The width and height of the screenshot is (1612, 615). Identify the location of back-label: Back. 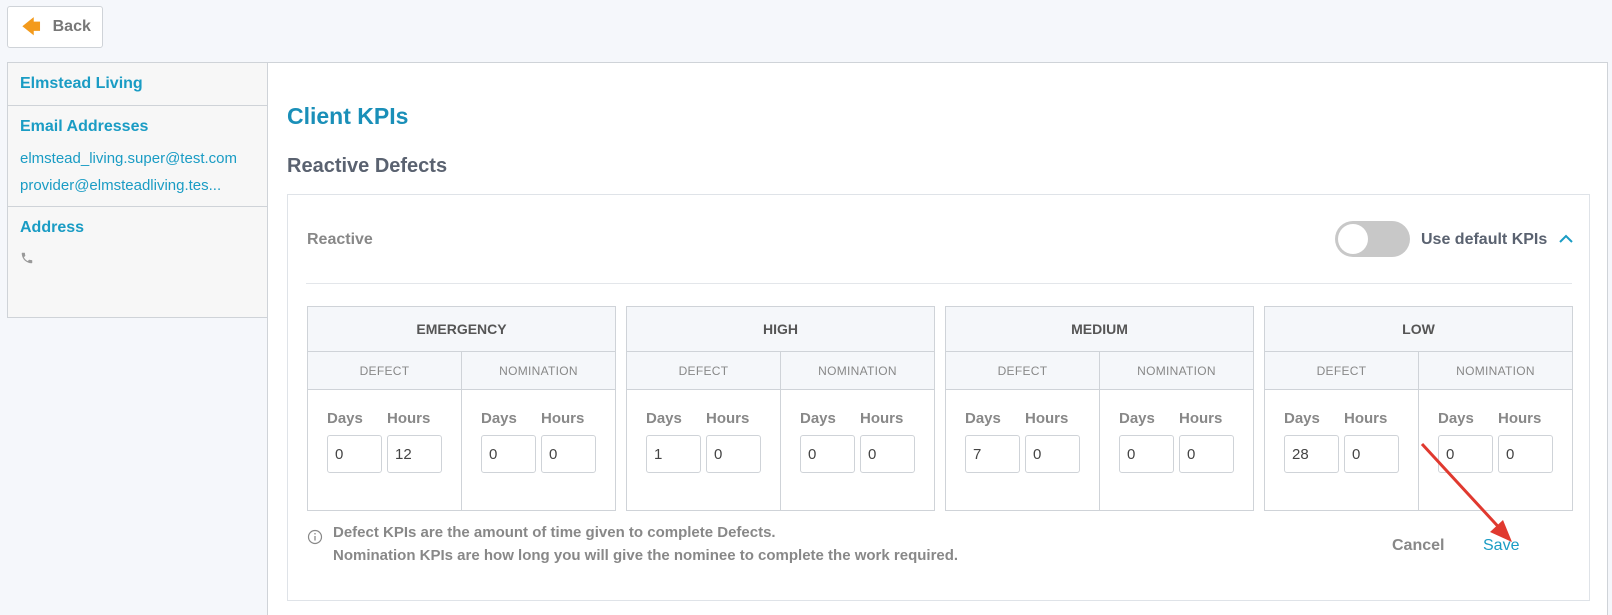
(71, 26).